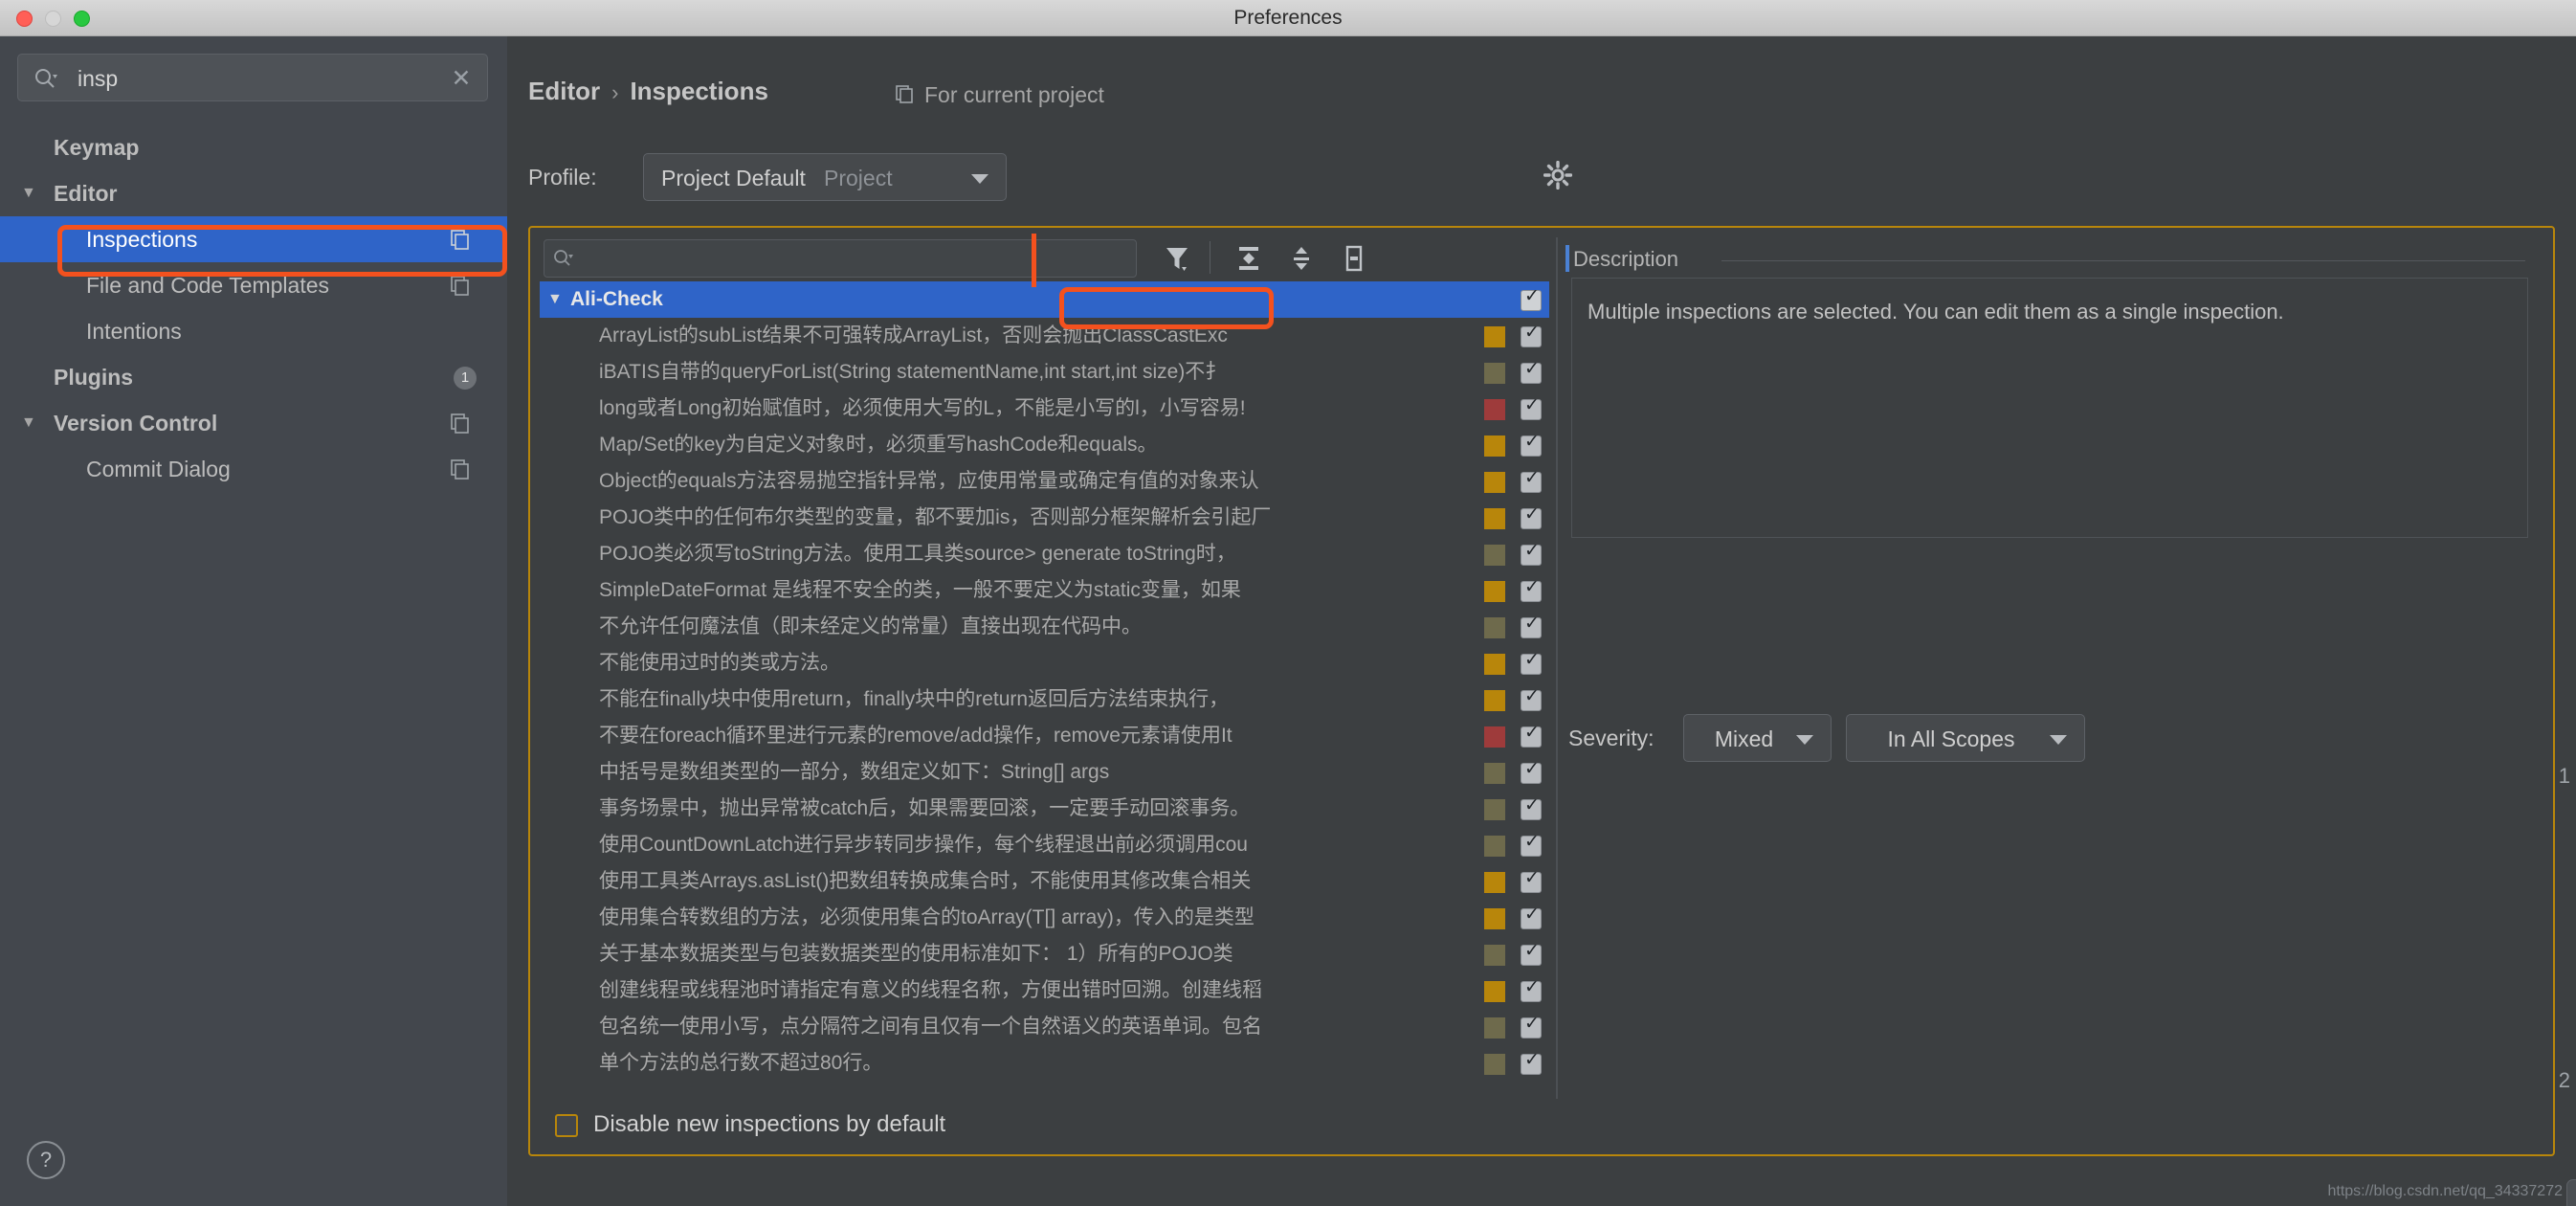 This screenshot has height=1206, width=2576. I want to click on title-bar: Preferences, so click(1288, 18).